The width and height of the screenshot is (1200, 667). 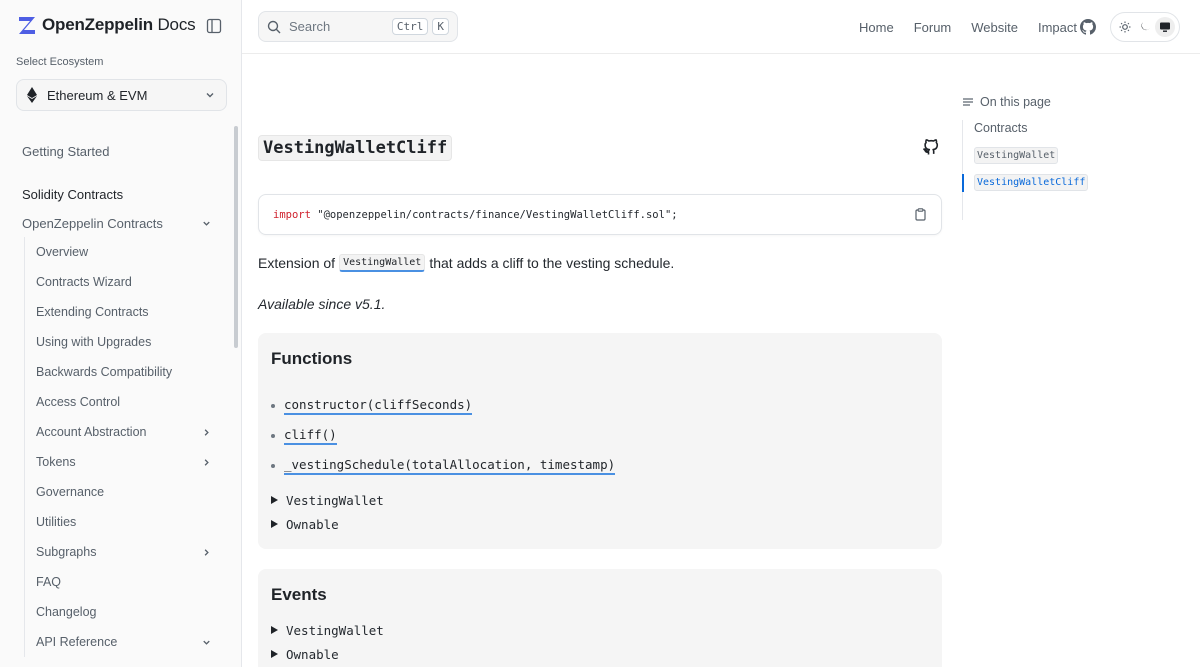 I want to click on theme-system-button, so click(x=1165, y=27).